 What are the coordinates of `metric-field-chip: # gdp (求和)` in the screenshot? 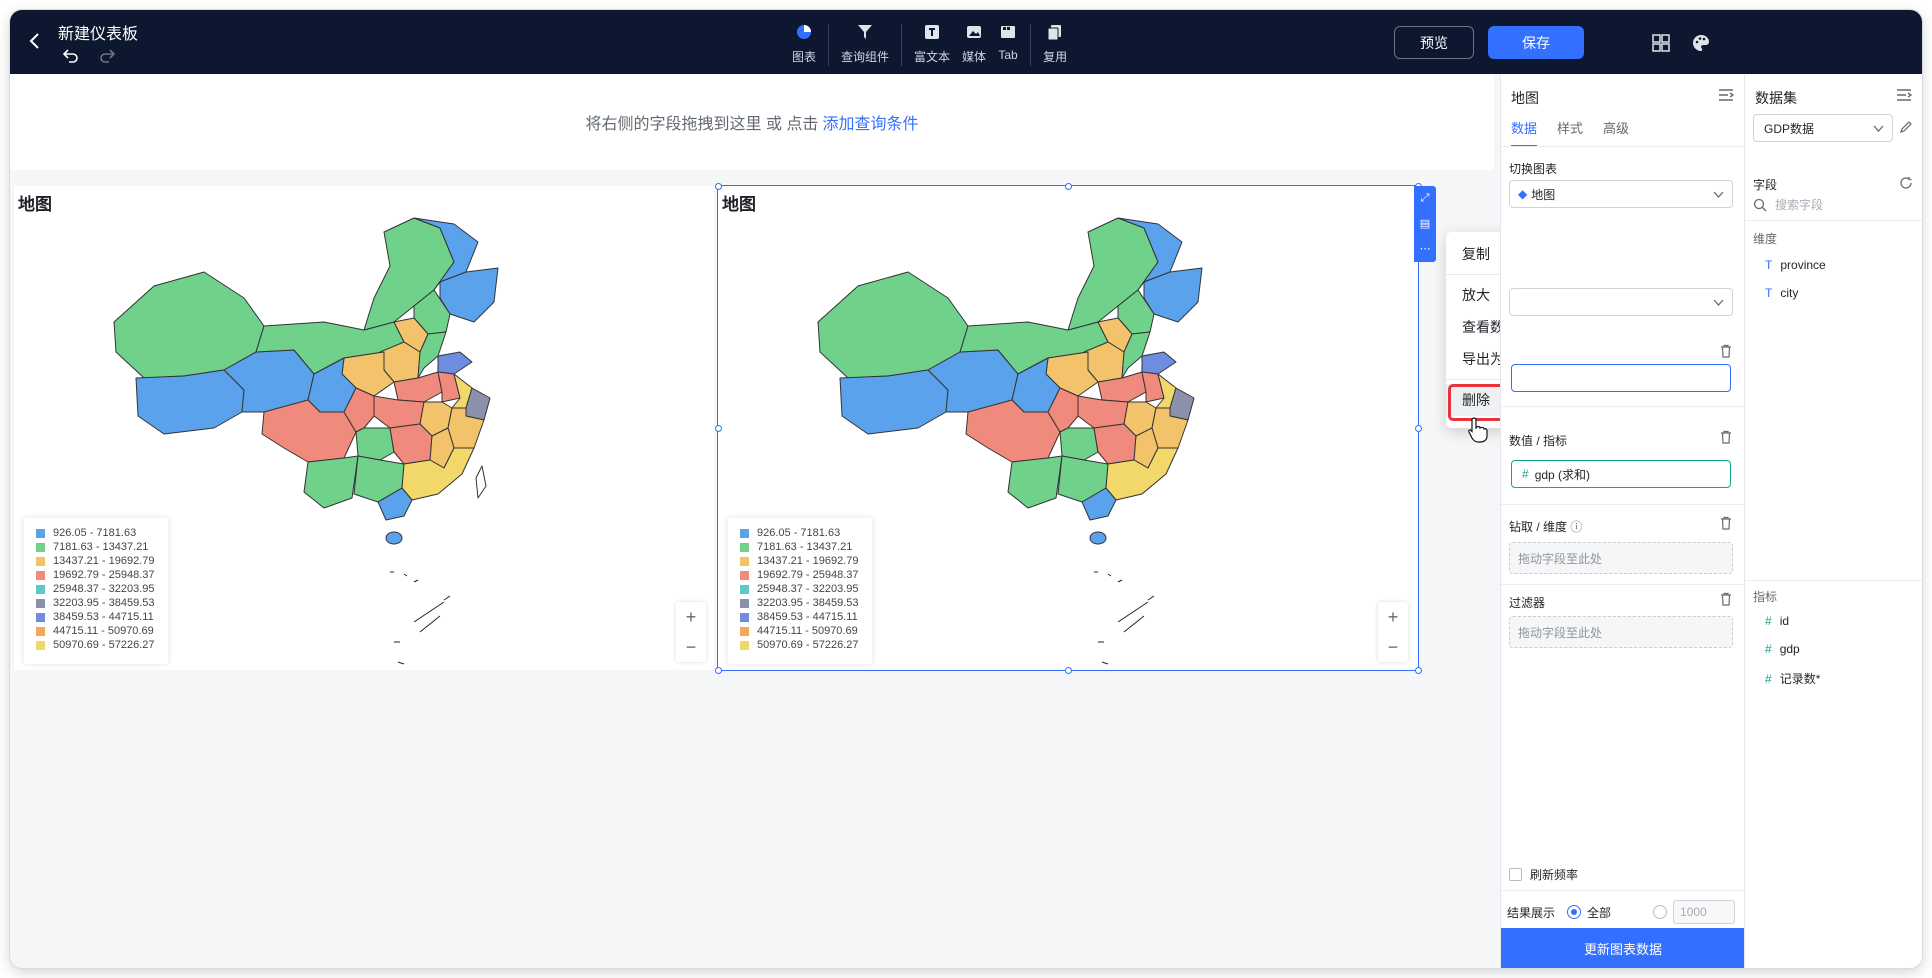 It's located at (1621, 474).